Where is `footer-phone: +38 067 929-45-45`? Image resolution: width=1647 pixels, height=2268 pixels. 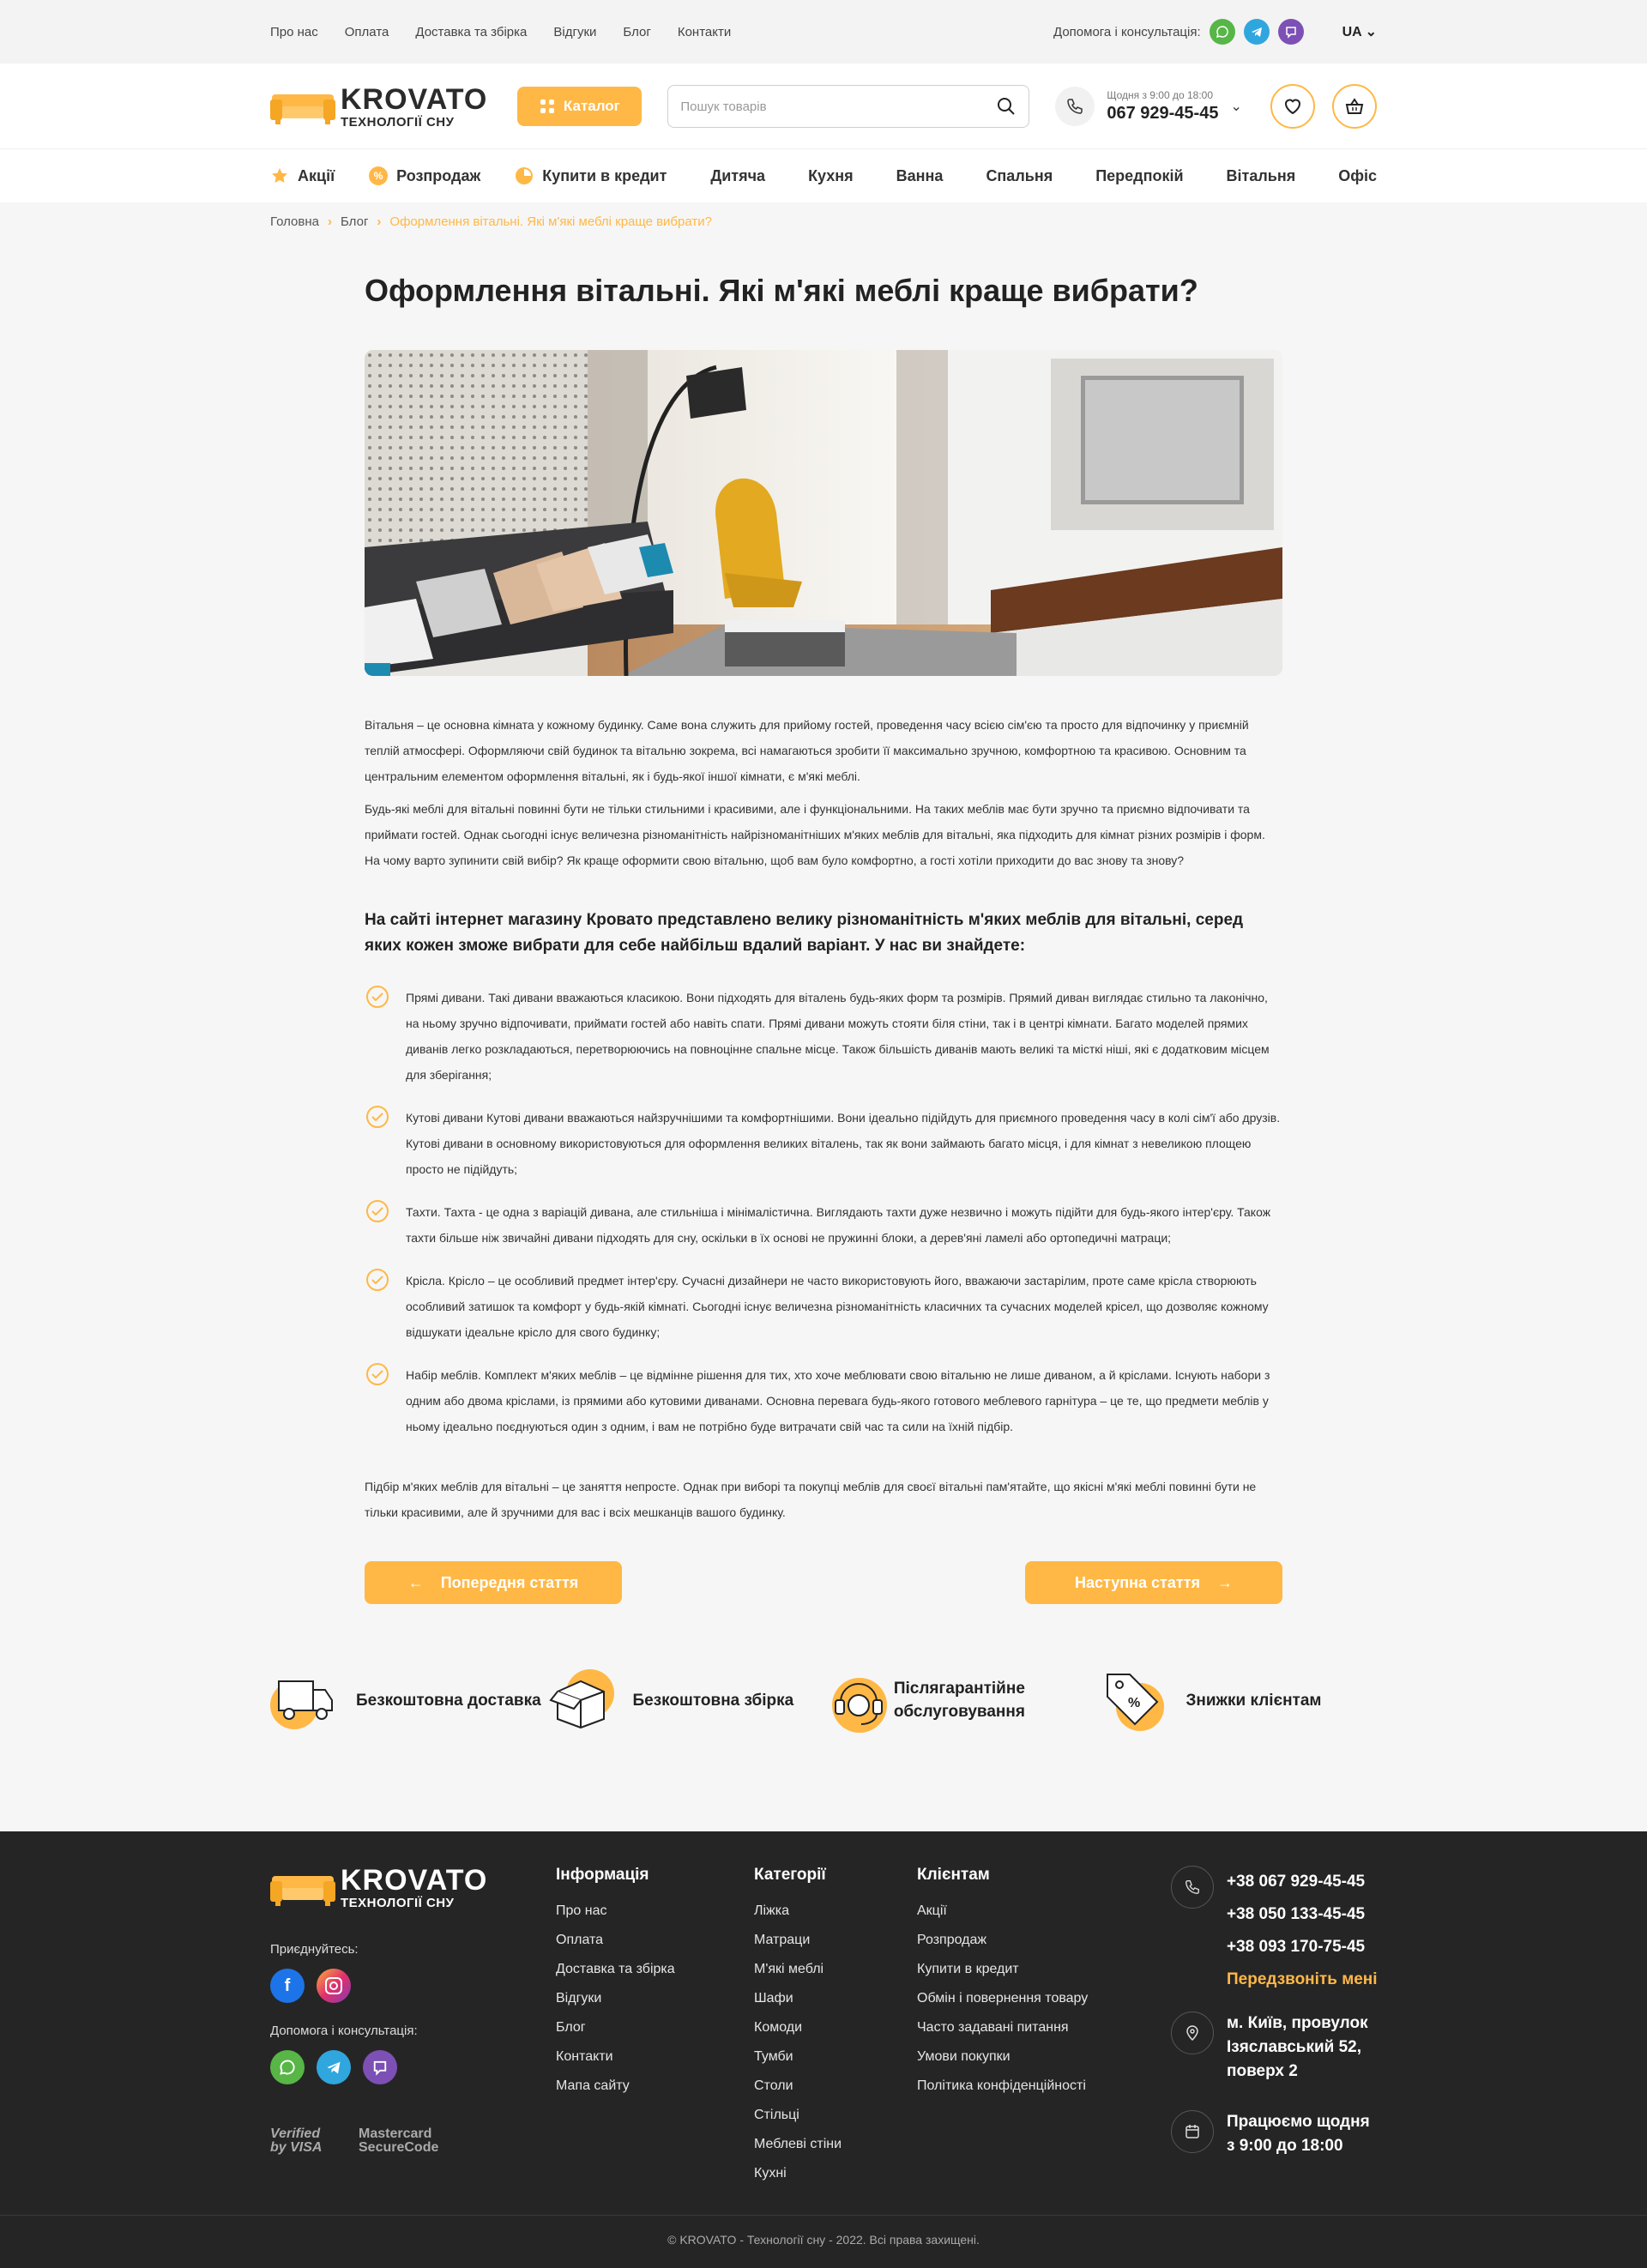
footer-phone: +38 067 929-45-45 is located at coordinates (1312, 1882).